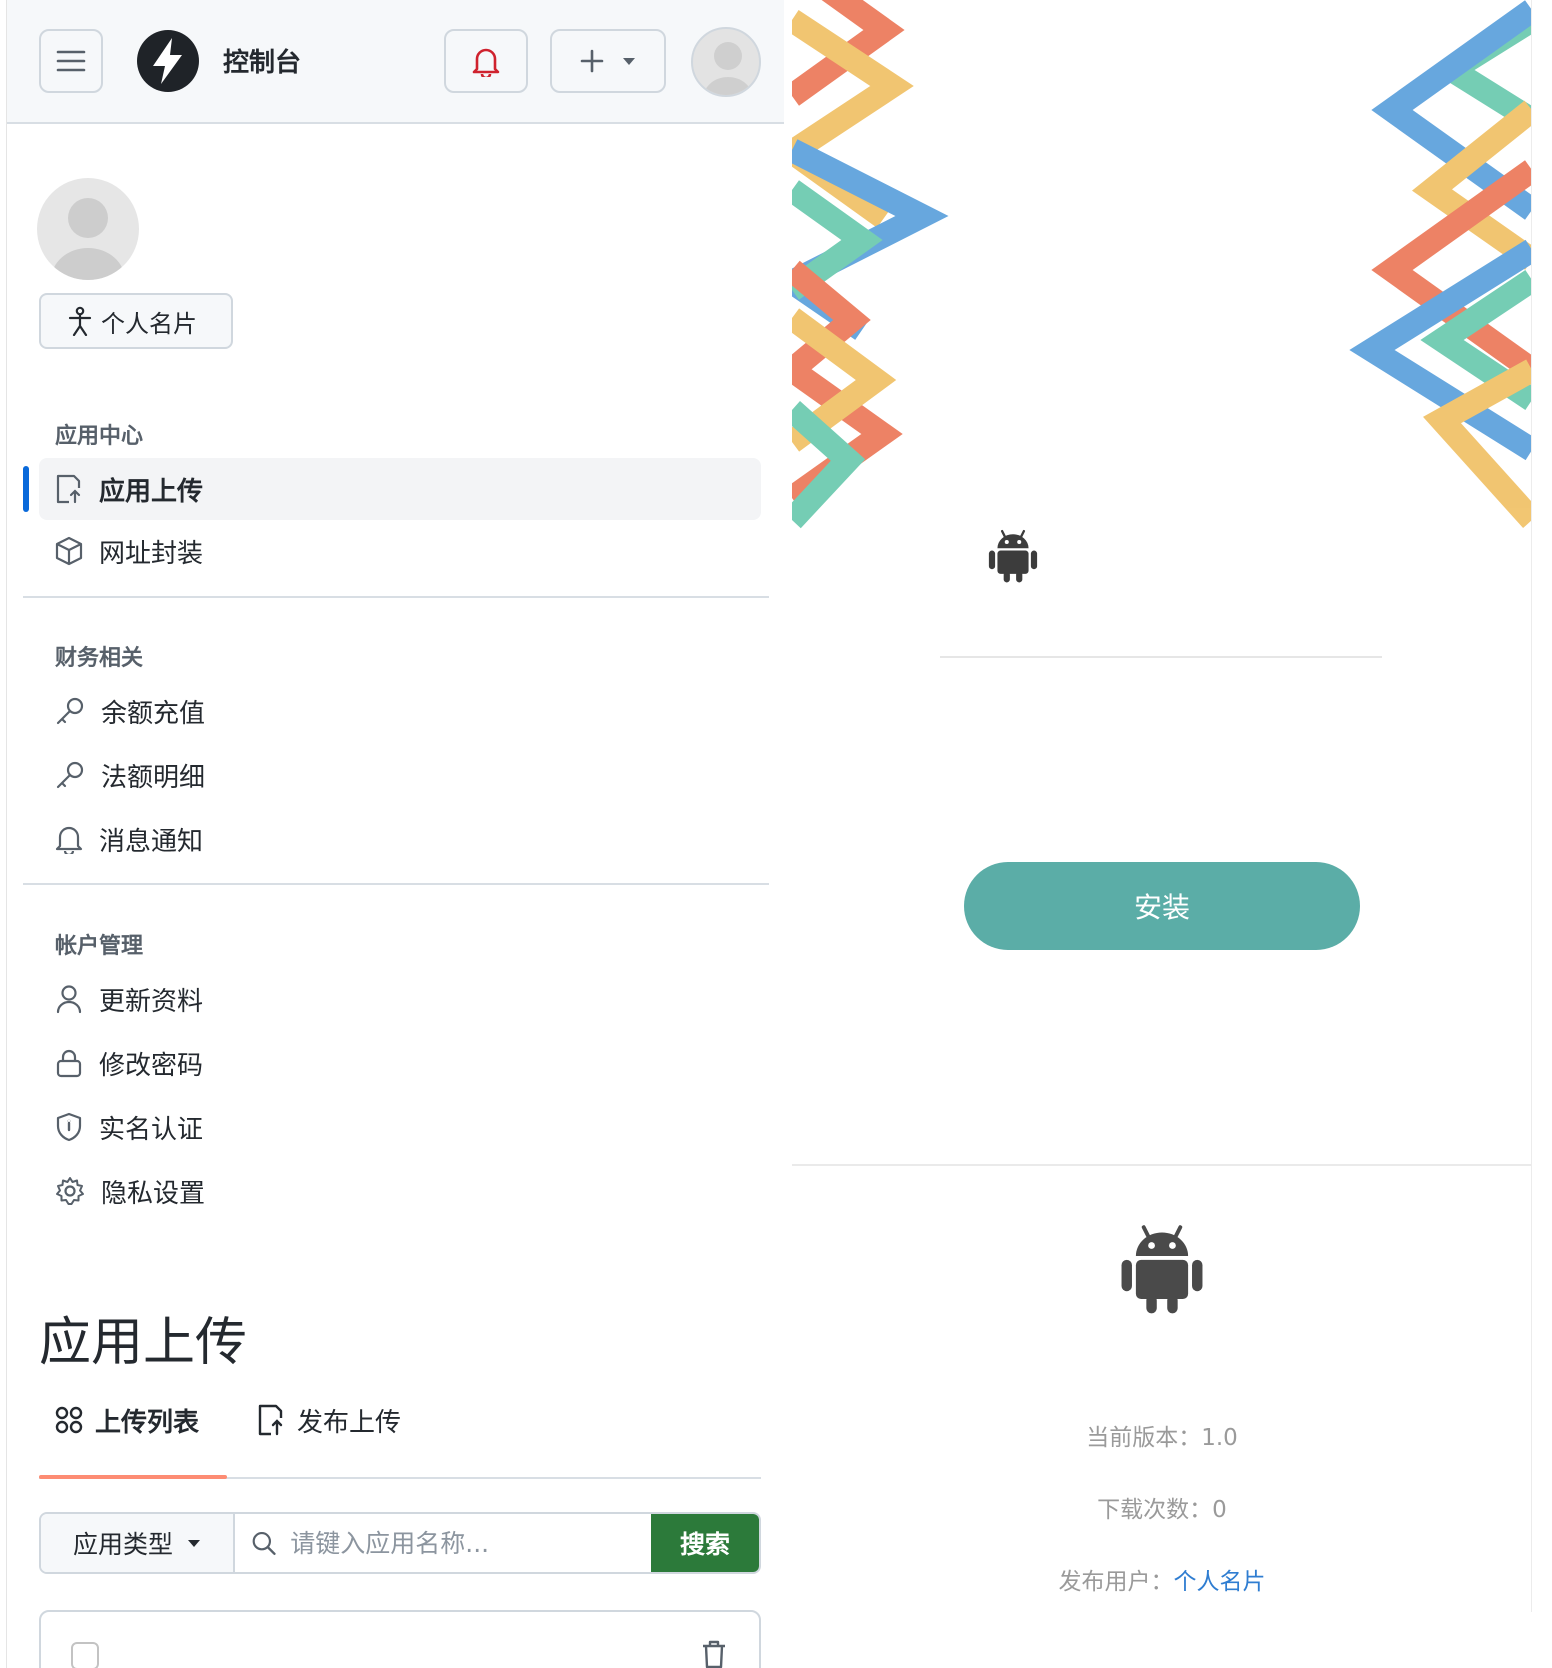 The width and height of the screenshot is (1552, 1668). I want to click on downloads-label: 下载次数：, so click(1155, 1510).